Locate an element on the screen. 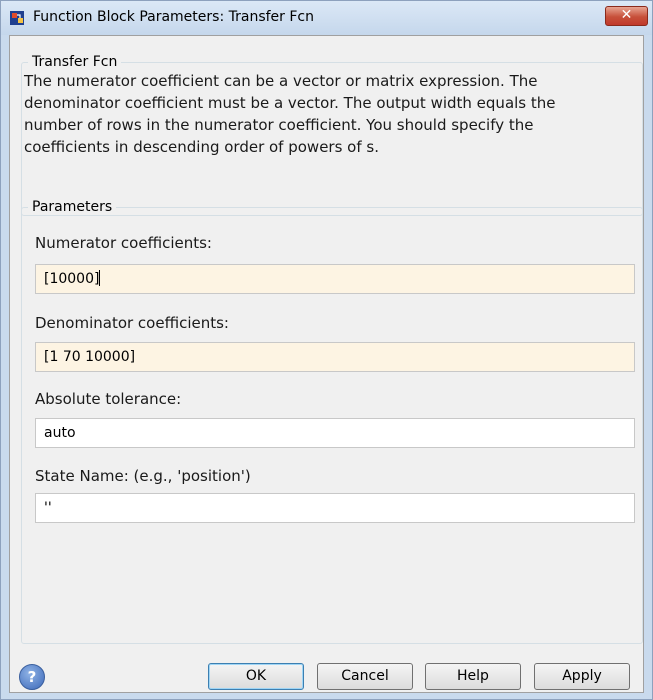 This screenshot has width=653, height=700. numerator-input: [10000] is located at coordinates (335, 279).